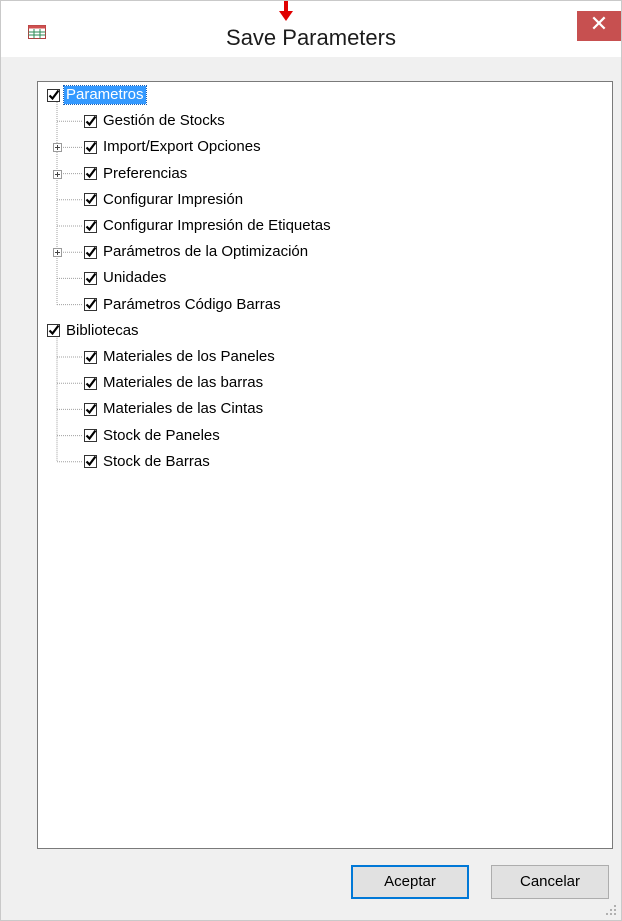 This screenshot has width=622, height=921. What do you see at coordinates (182, 147) in the screenshot?
I see `tree-item-label: Import/Export Opciones` at bounding box center [182, 147].